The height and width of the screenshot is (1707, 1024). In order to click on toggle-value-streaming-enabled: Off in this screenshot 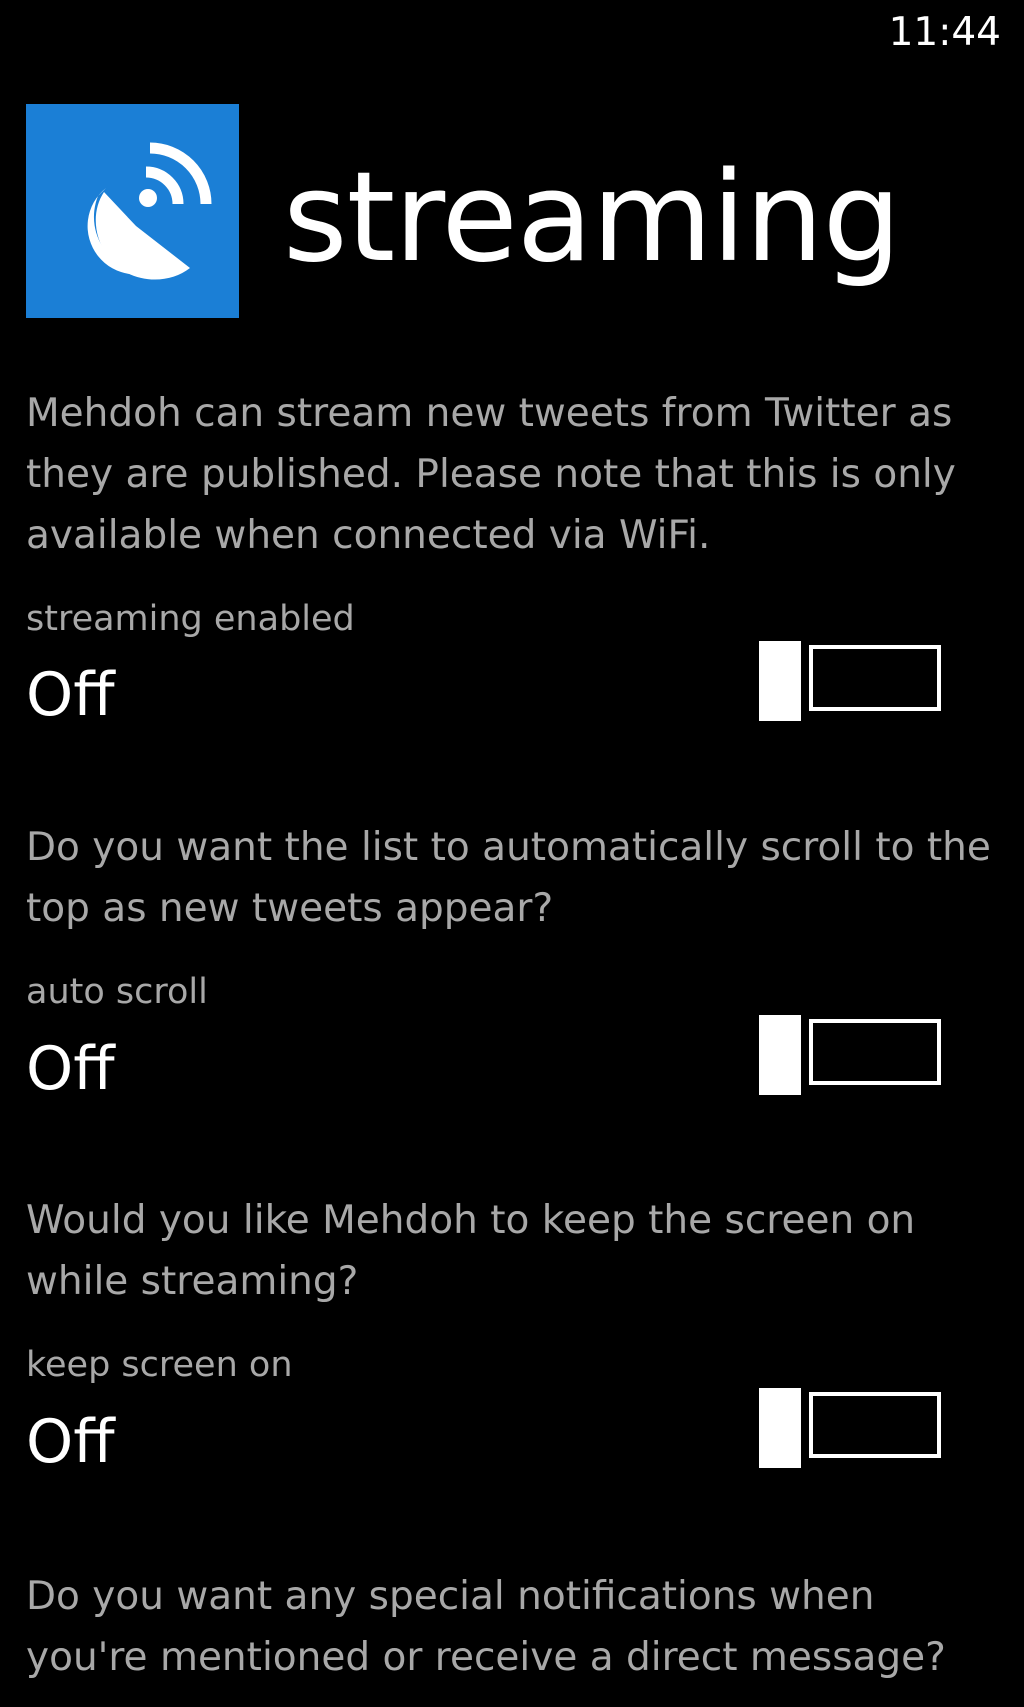, I will do `click(70, 695)`.